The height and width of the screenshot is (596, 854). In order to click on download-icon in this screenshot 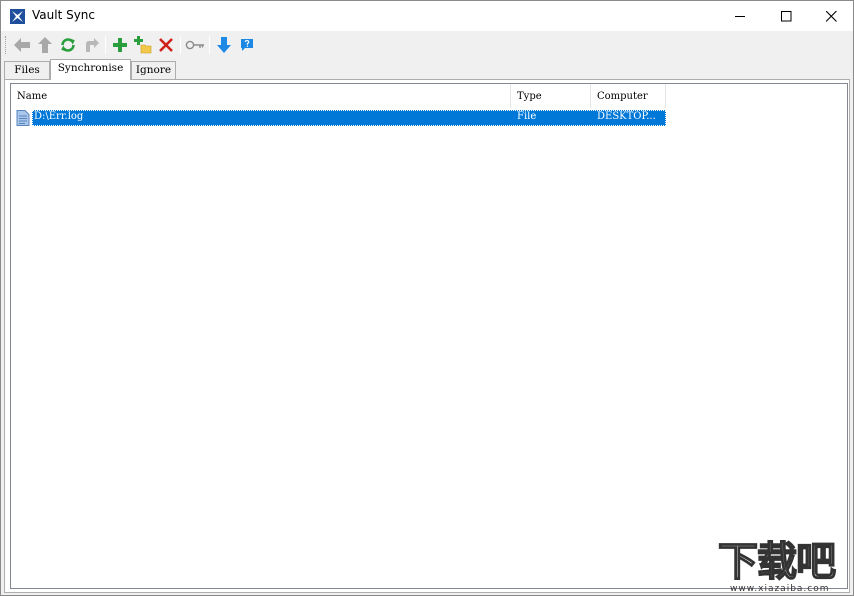, I will do `click(224, 45)`.